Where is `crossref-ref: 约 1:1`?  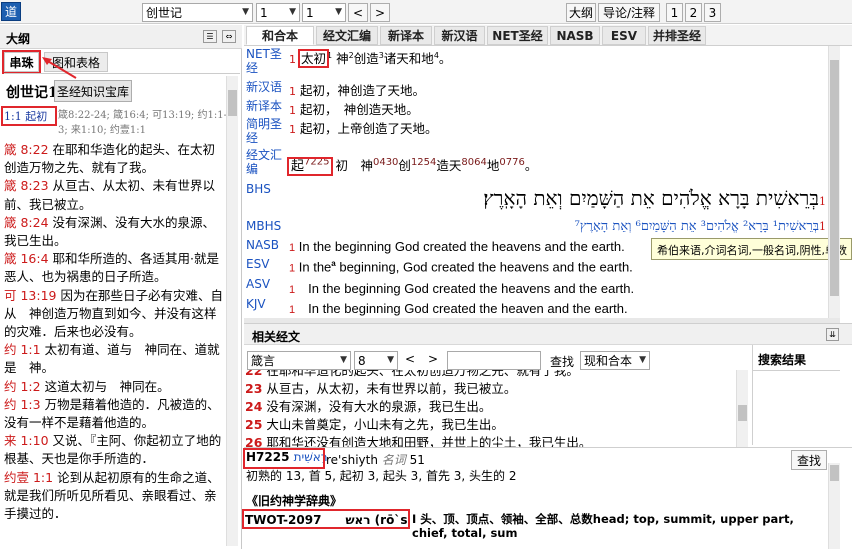 crossref-ref: 约 1:1 is located at coordinates (22, 349).